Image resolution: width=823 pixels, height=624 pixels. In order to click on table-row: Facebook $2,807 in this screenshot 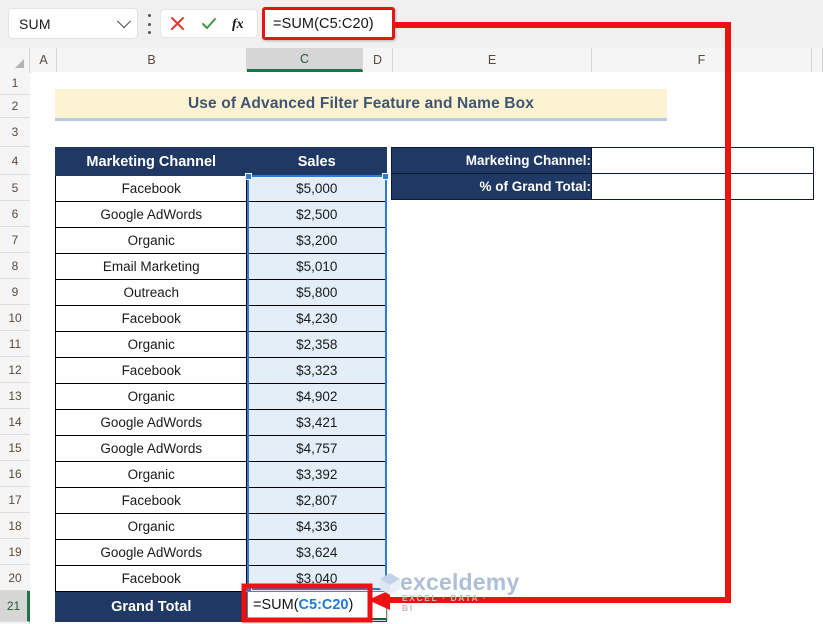, I will do `click(220, 500)`.